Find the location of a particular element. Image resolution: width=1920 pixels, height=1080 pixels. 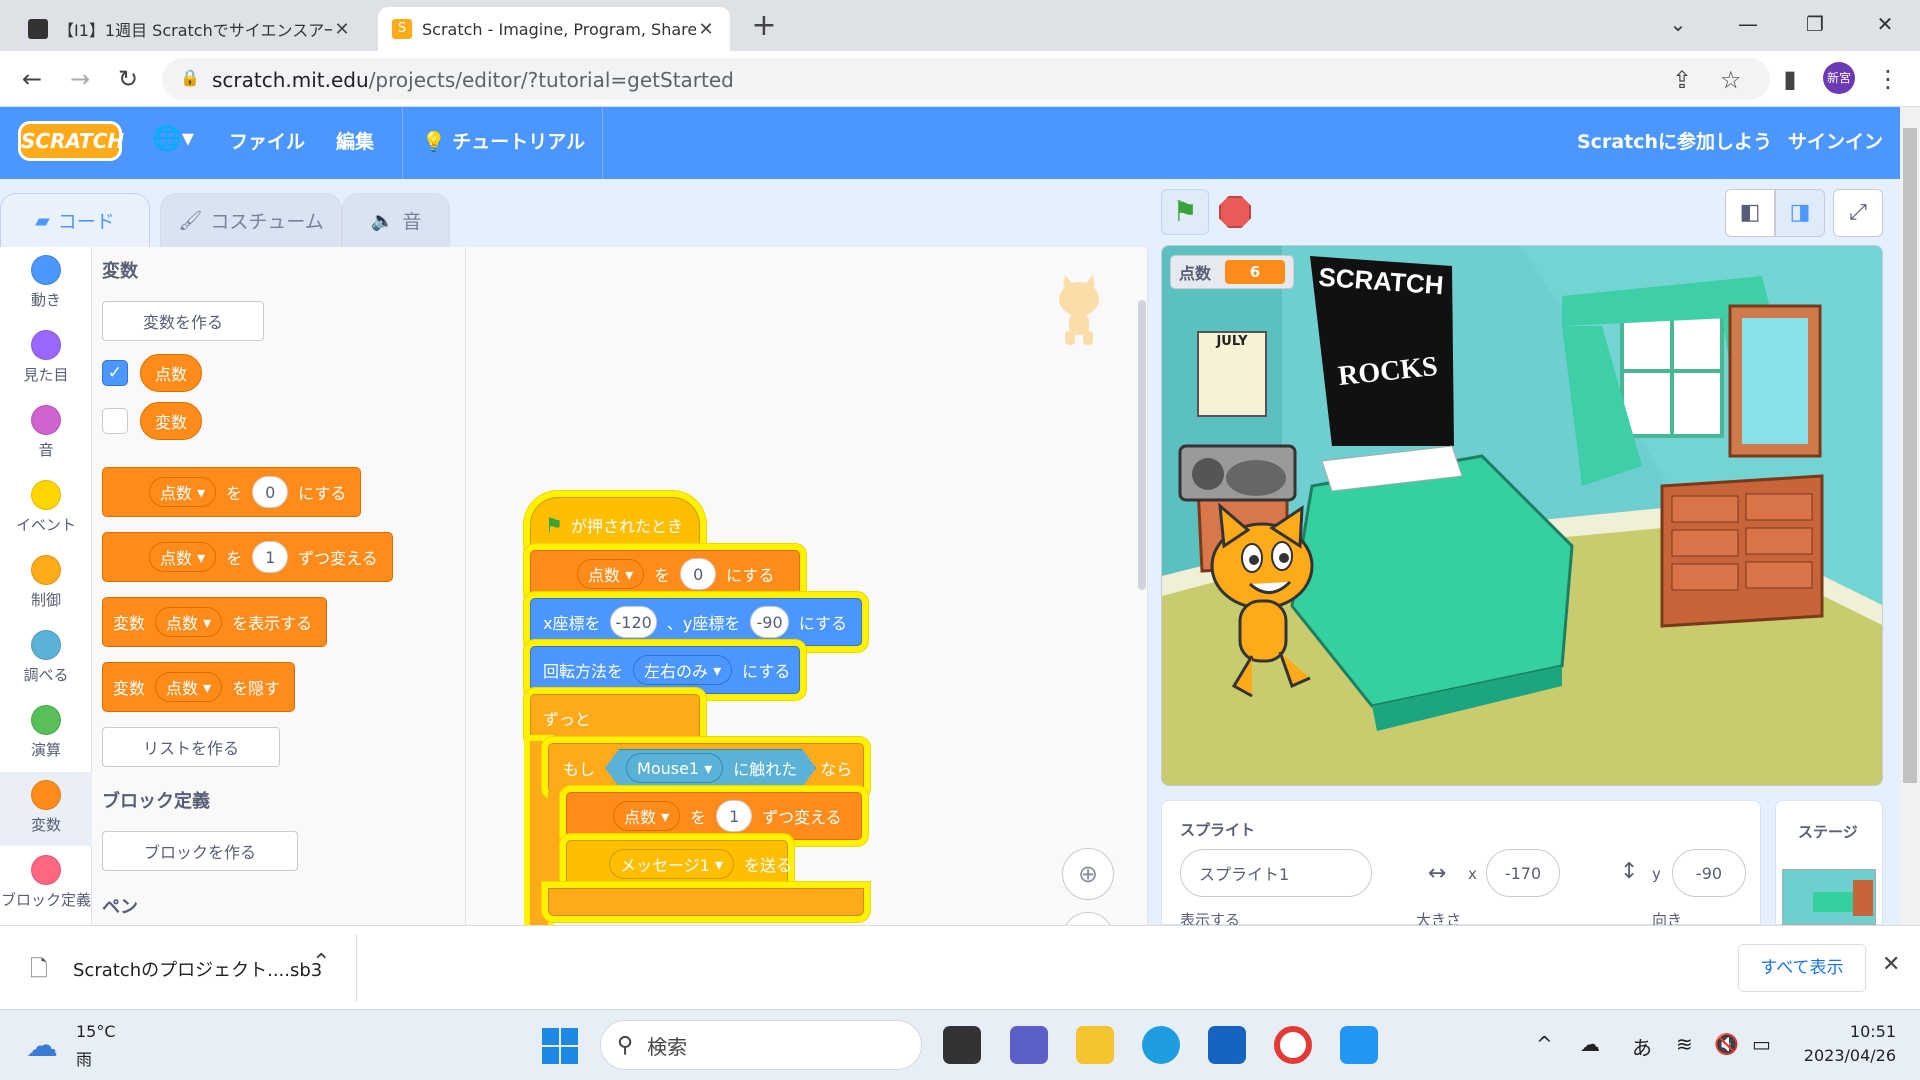

script-area-scrollbar is located at coordinates (1142, 445).